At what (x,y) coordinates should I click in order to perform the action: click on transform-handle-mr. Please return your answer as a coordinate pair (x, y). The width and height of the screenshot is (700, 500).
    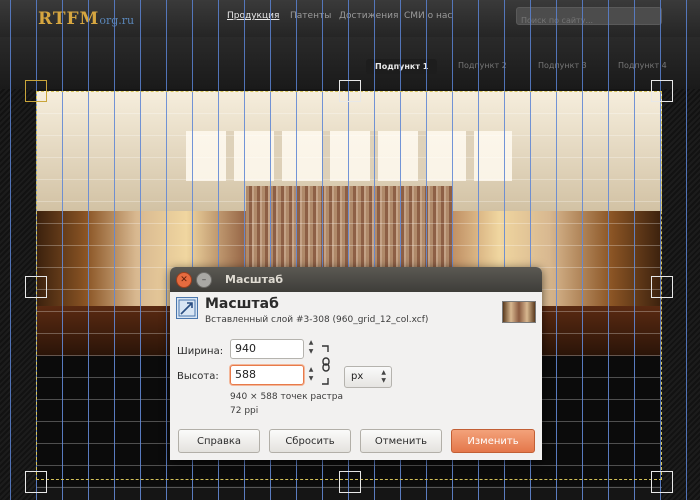
    Looking at the image, I should click on (662, 287).